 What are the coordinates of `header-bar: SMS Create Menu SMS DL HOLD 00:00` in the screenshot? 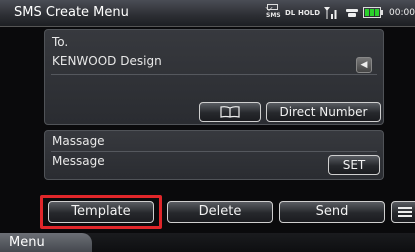 It's located at (207, 13).